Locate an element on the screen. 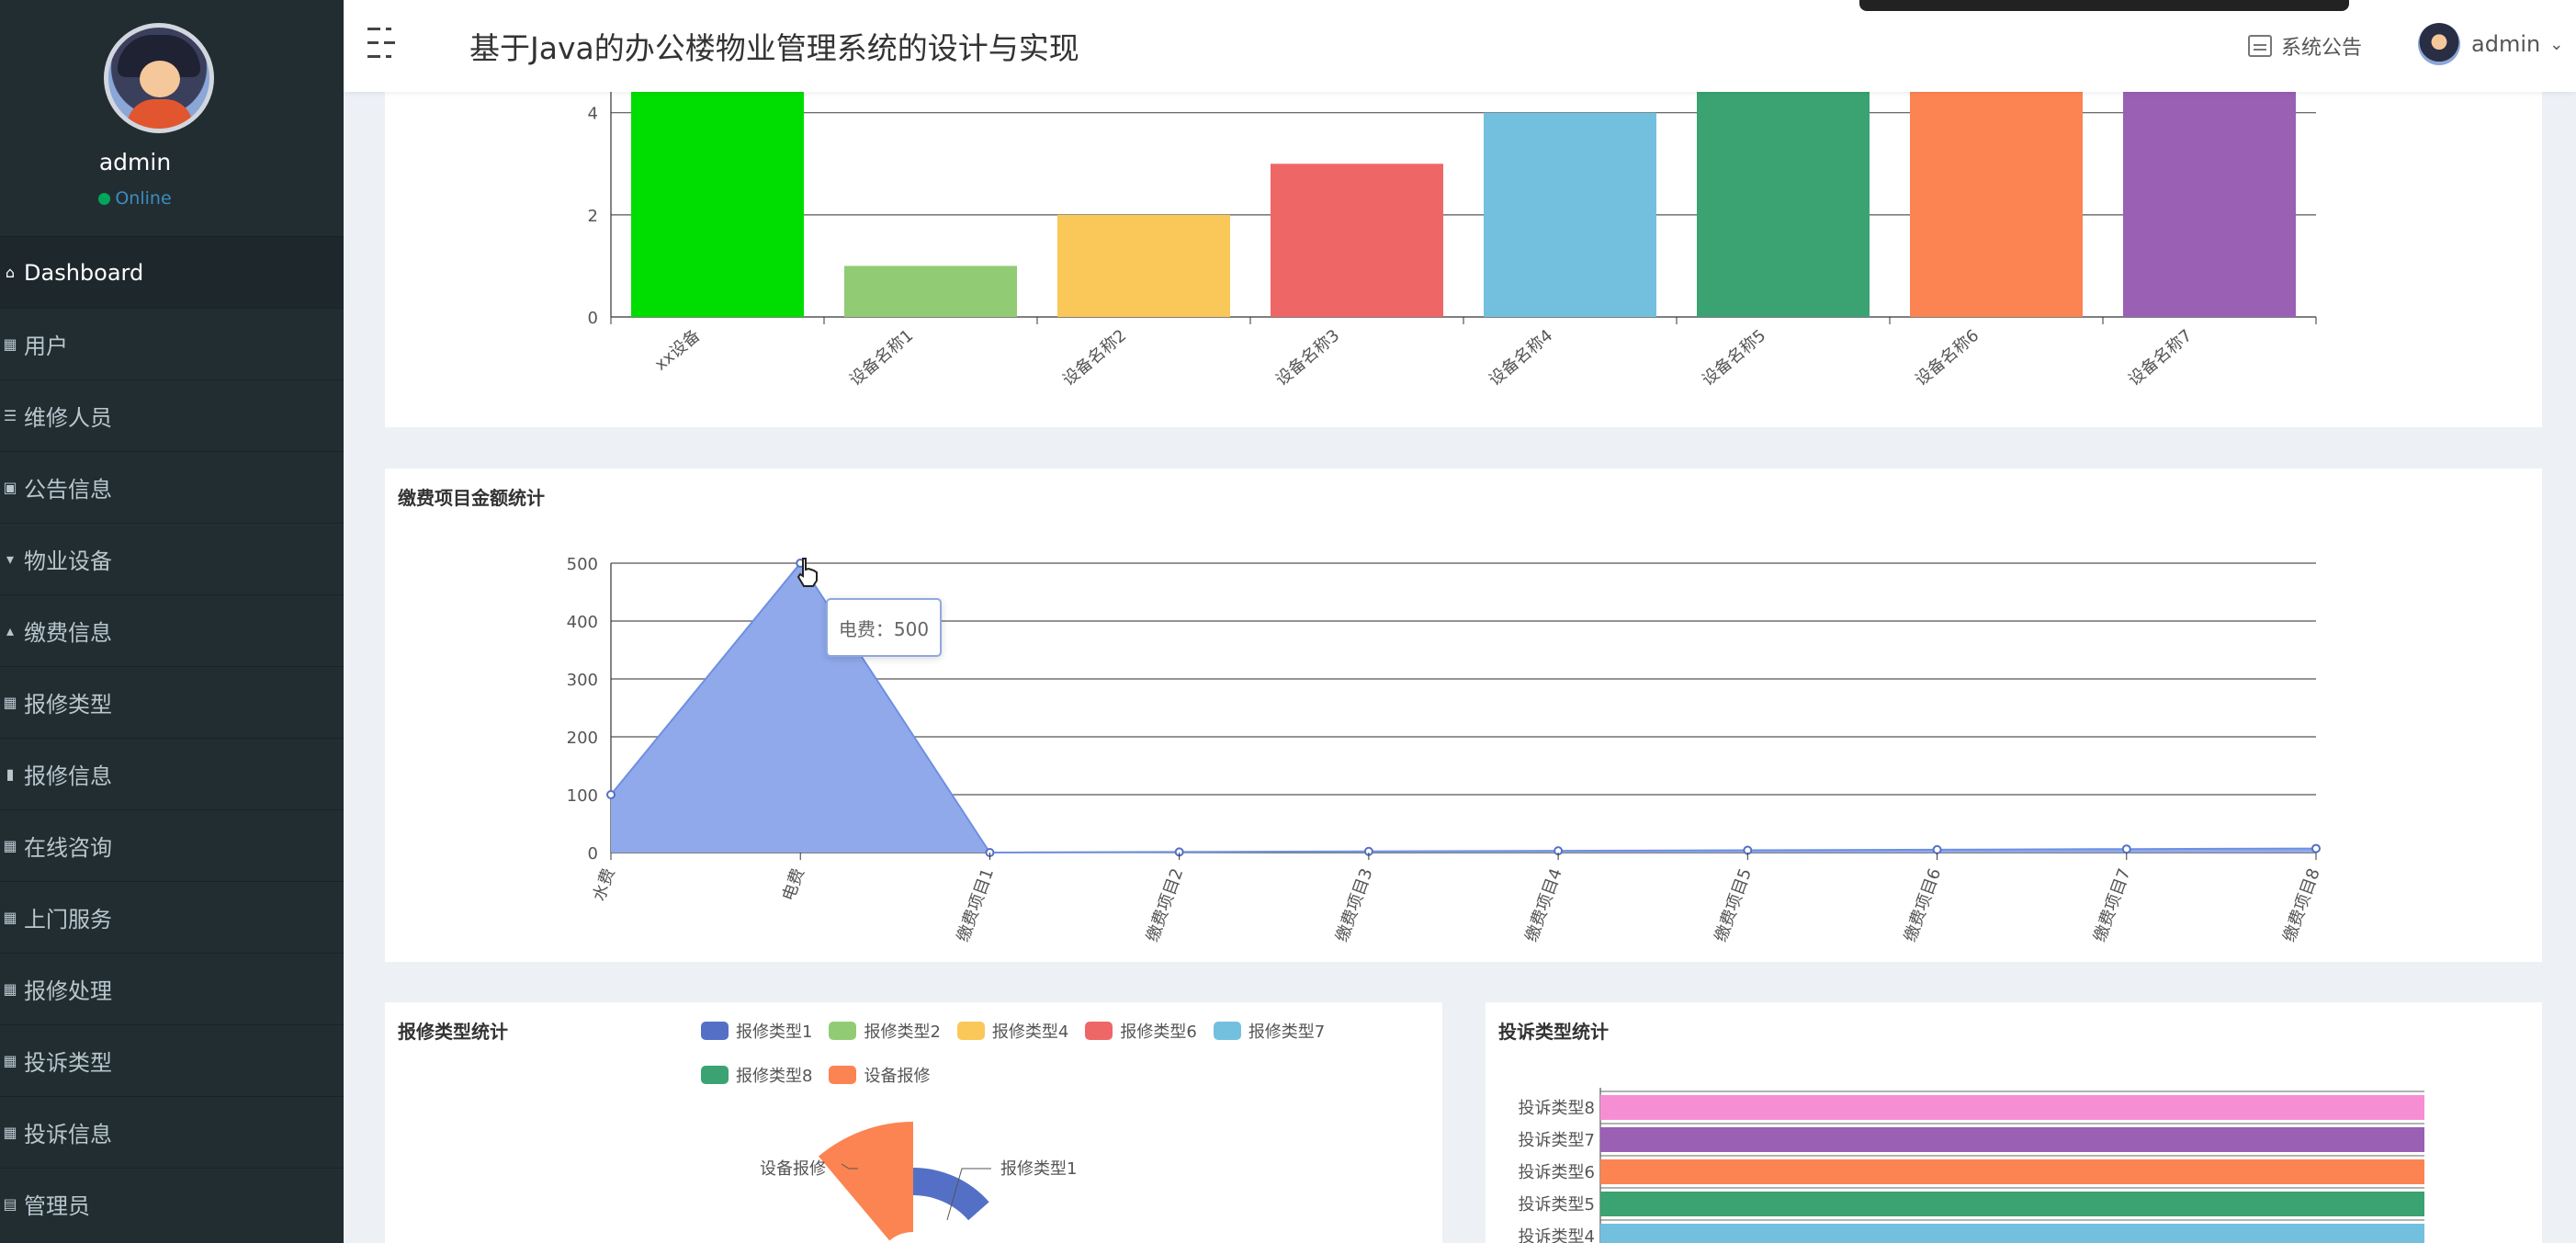 This screenshot has width=2576, height=1243. chart-tooltip: 电费：500 is located at coordinates (884, 627).